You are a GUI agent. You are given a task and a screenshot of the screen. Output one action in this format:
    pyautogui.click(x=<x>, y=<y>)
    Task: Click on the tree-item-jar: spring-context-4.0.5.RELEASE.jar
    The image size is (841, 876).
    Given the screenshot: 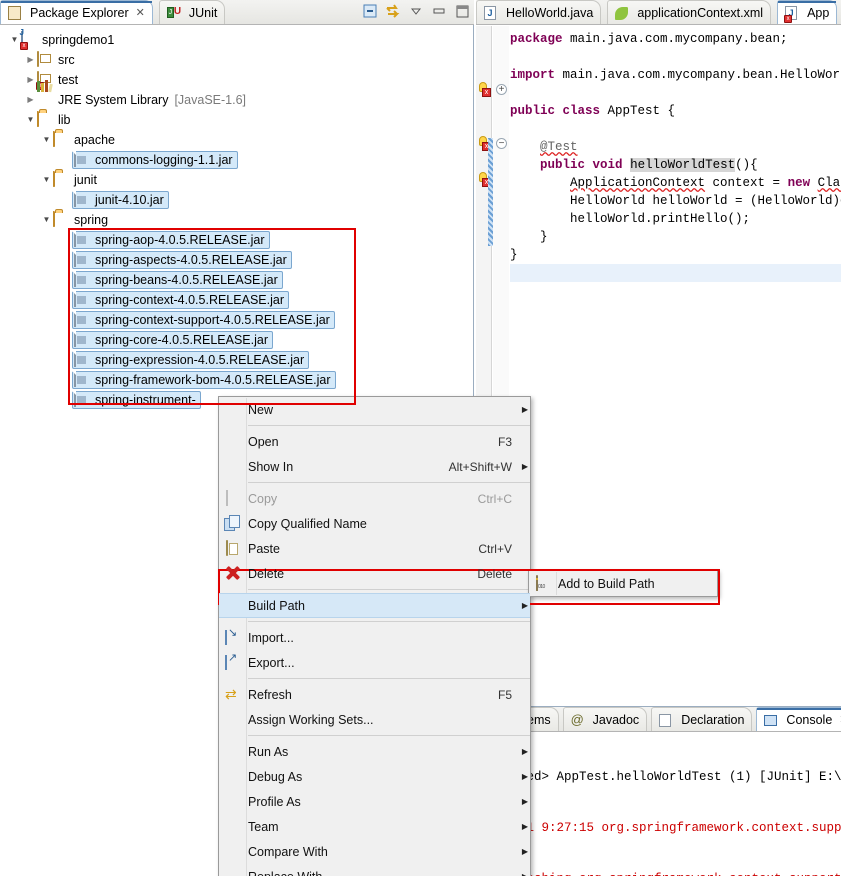 What is the action you would take?
    pyautogui.click(x=236, y=300)
    